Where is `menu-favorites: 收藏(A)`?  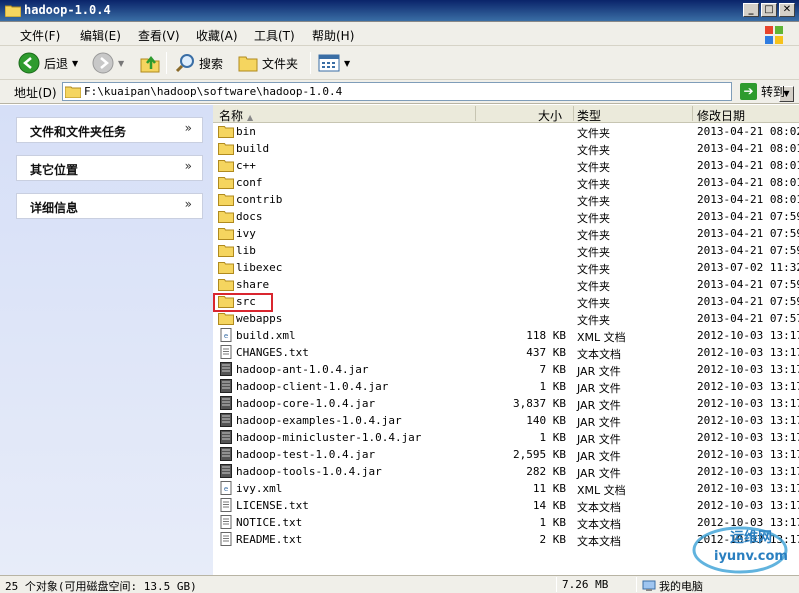 menu-favorites: 收藏(A) is located at coordinates (217, 35).